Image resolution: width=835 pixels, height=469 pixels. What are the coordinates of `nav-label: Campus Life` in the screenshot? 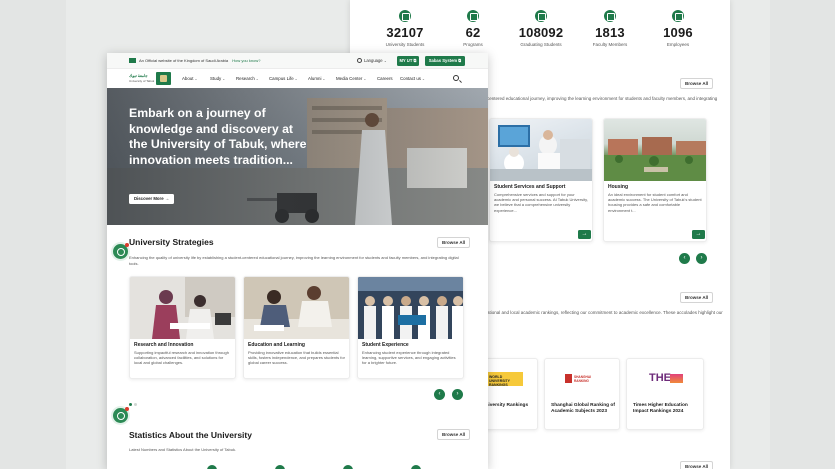 It's located at (281, 78).